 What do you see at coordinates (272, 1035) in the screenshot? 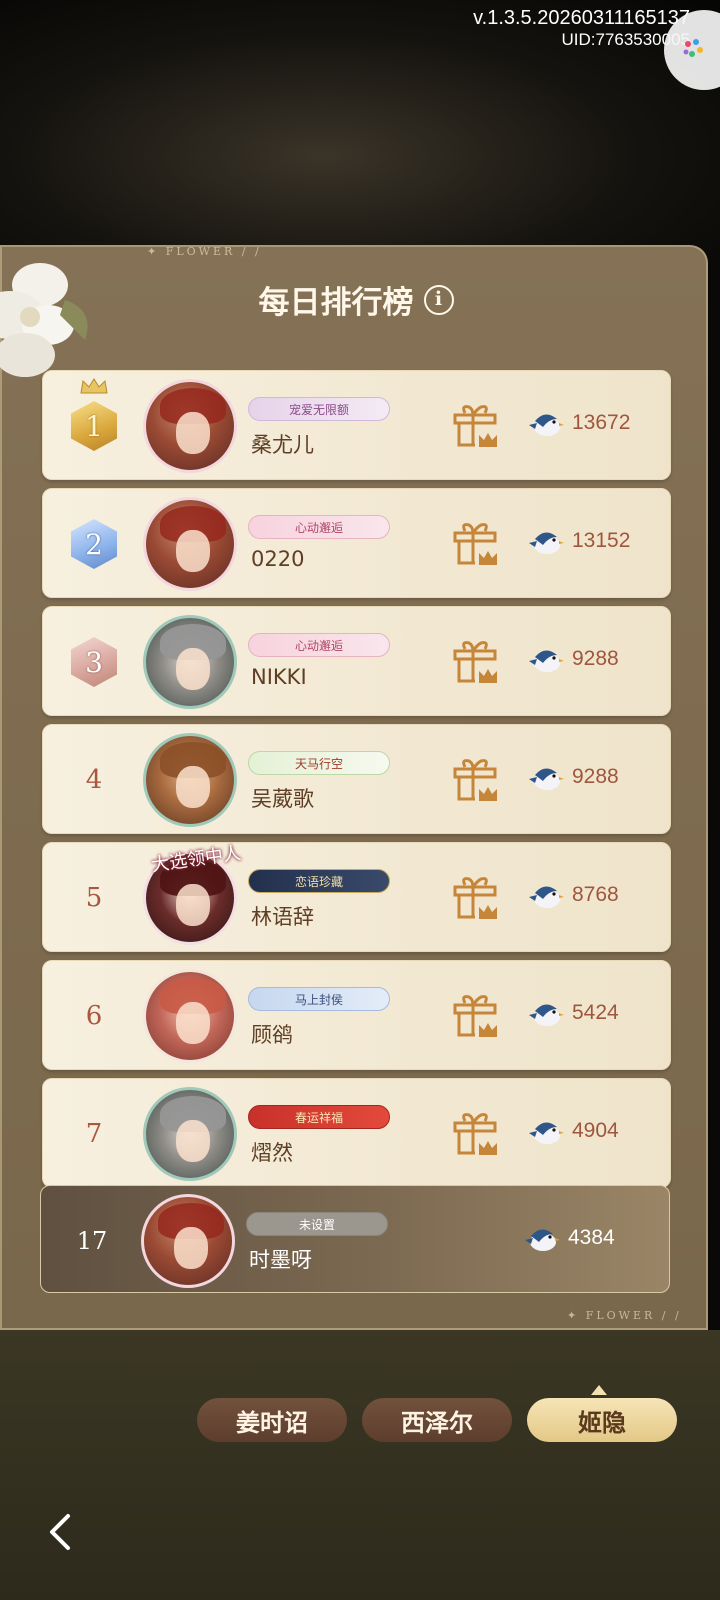
I see `player-name: 顾鹆` at bounding box center [272, 1035].